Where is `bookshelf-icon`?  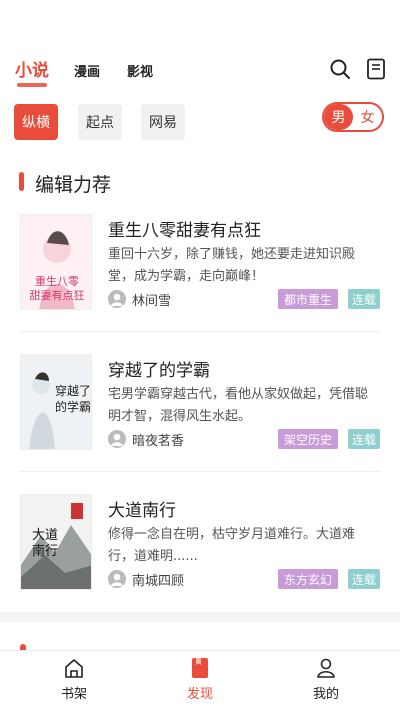 bookshelf-icon is located at coordinates (376, 69).